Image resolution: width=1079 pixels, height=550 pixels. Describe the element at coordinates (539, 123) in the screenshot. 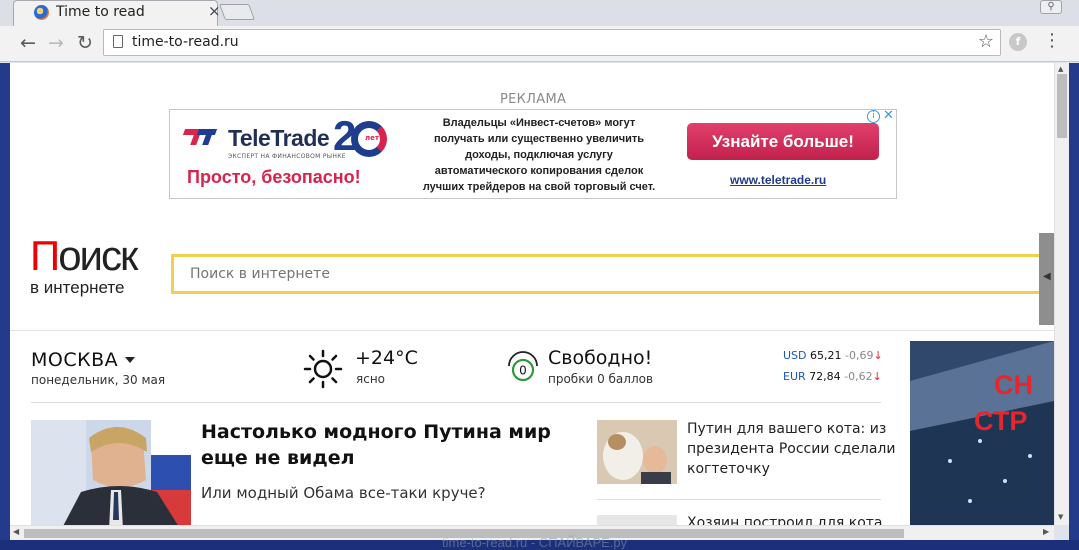

I see `ad-text-line: Владельцы «Инвест-счетов» могут` at that location.